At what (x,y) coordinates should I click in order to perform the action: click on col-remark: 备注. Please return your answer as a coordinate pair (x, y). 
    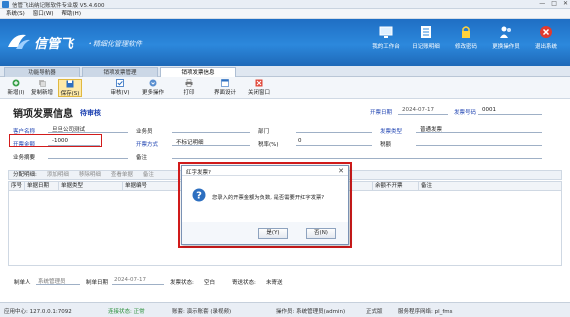
    Looking at the image, I should click on (490, 186).